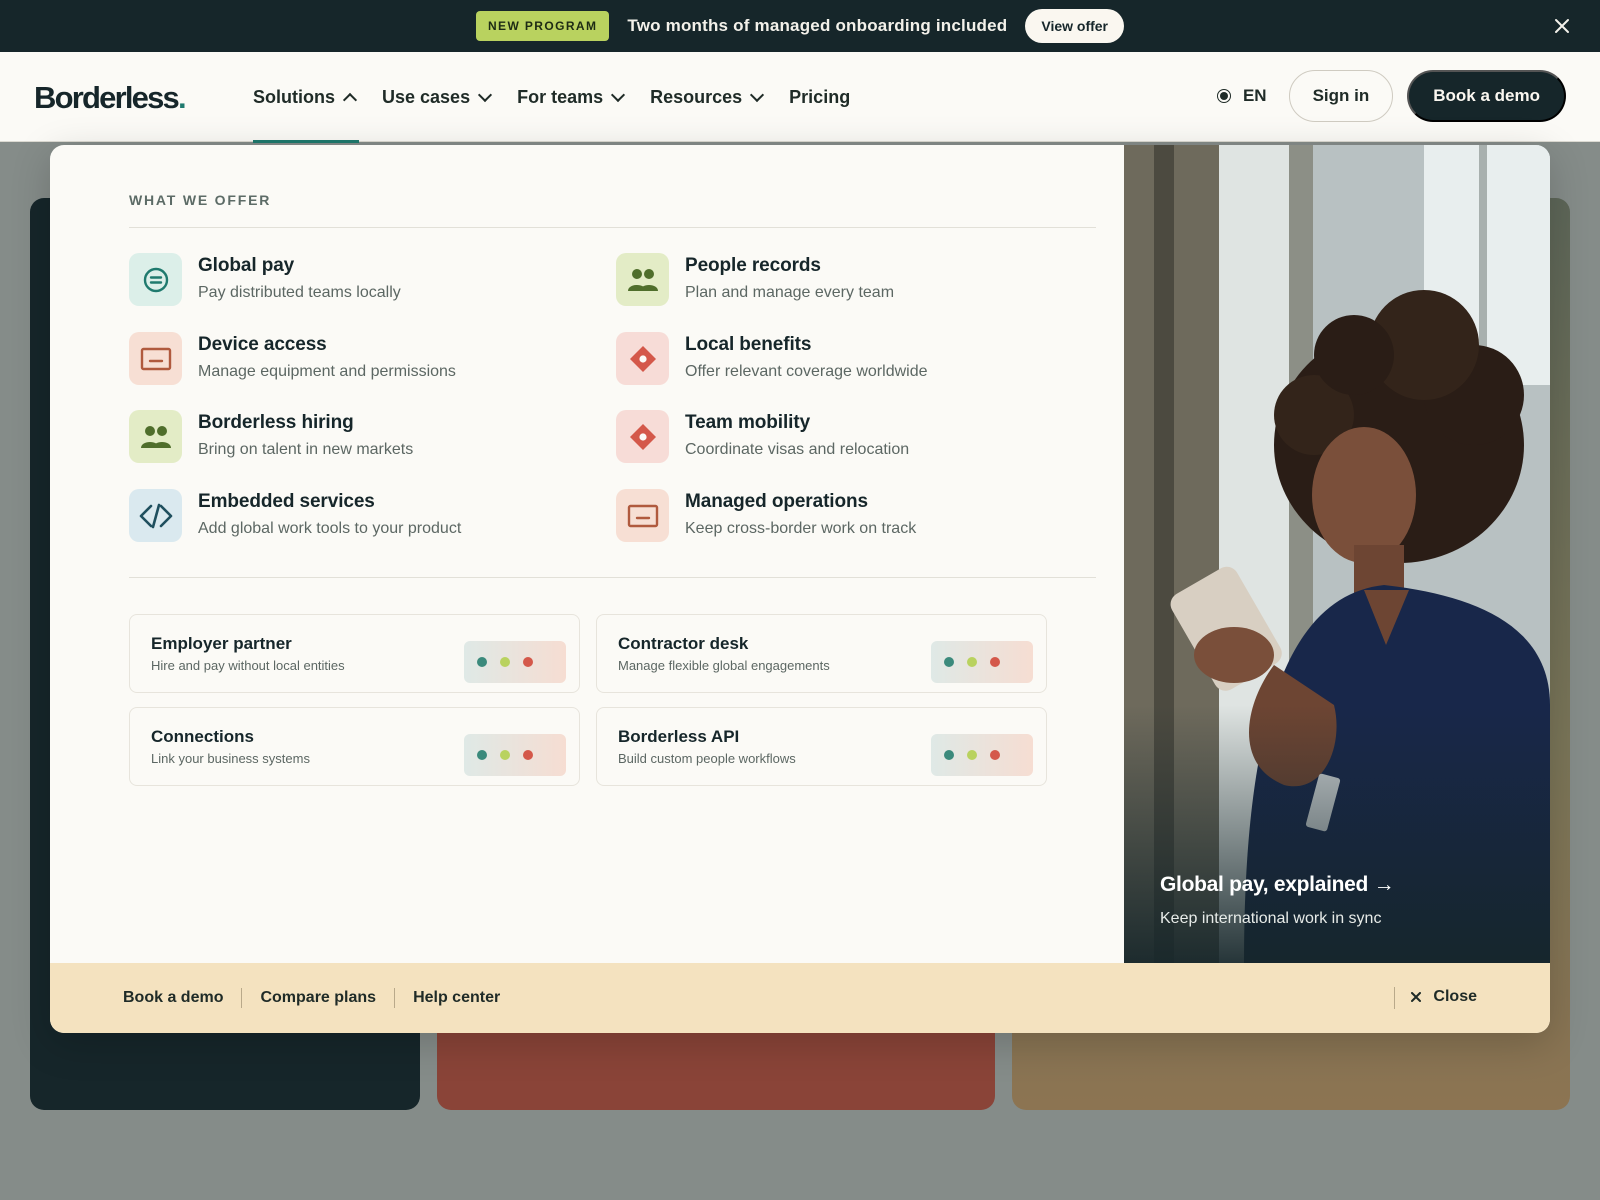  I want to click on offer-title: Device access, so click(262, 344).